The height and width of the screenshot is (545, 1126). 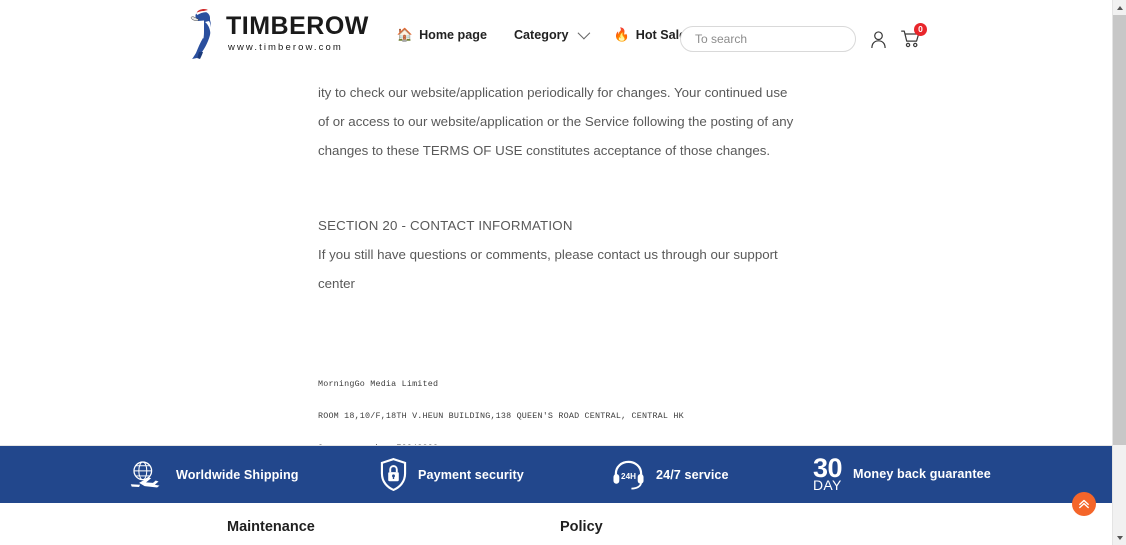 I want to click on feature-24-7-service: 24H 24/7 service, so click(x=670, y=475).